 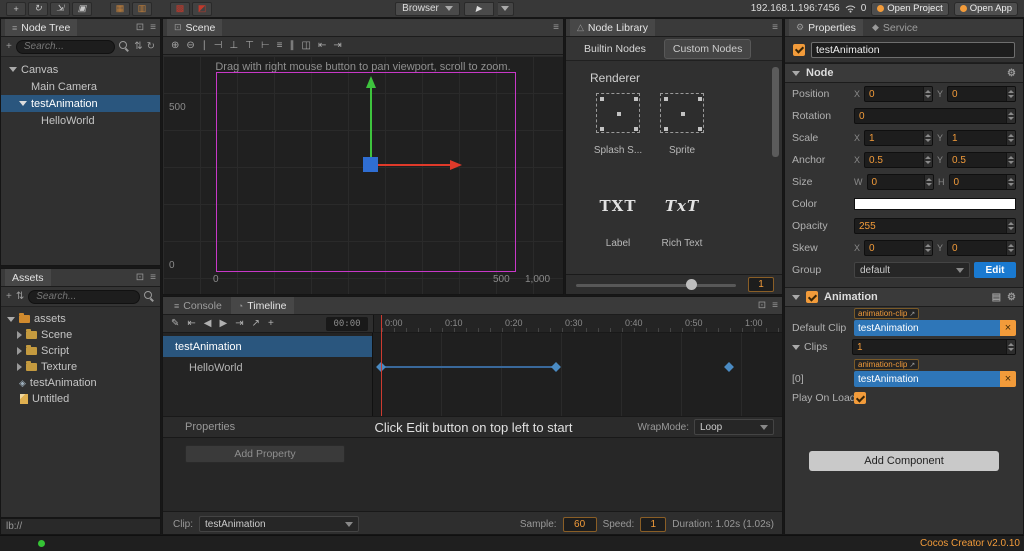 What do you see at coordinates (208, 323) in the screenshot?
I see `prev-frame-icon: ◀` at bounding box center [208, 323].